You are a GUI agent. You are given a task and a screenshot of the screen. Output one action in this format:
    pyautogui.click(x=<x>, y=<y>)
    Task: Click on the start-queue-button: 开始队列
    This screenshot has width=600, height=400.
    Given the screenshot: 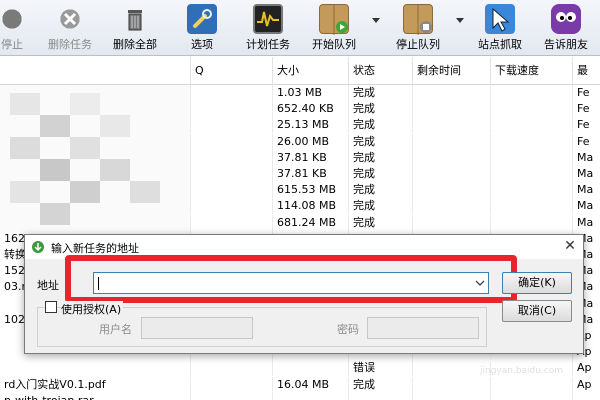 What is the action you would take?
    pyautogui.click(x=334, y=28)
    